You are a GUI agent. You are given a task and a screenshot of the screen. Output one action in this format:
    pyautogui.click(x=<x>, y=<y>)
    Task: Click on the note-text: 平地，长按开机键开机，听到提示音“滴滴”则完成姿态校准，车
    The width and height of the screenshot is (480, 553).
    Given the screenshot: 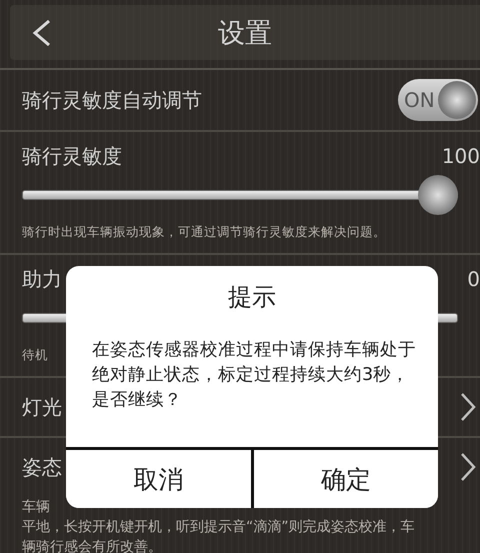 What is the action you would take?
    pyautogui.click(x=218, y=527)
    